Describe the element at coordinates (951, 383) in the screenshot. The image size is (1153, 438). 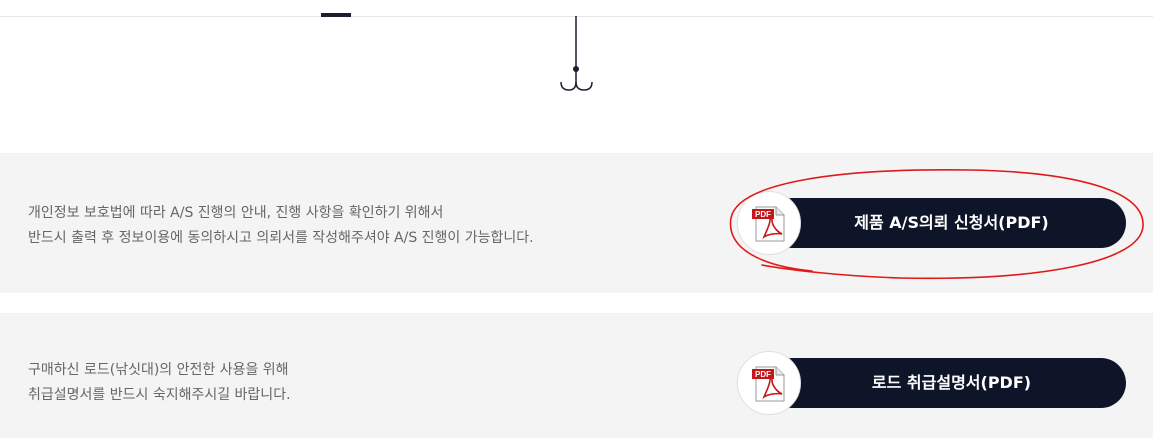
I see `button-label: 로드 취급설명서(PDF)` at that location.